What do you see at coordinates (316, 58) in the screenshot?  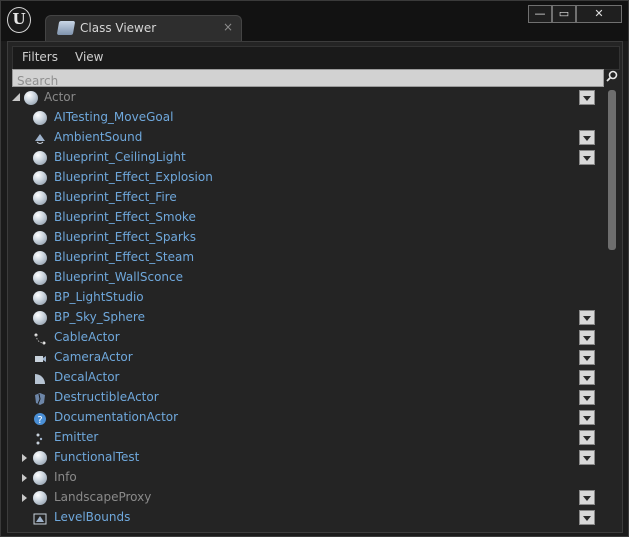 I see `menu-bar: Filters View` at bounding box center [316, 58].